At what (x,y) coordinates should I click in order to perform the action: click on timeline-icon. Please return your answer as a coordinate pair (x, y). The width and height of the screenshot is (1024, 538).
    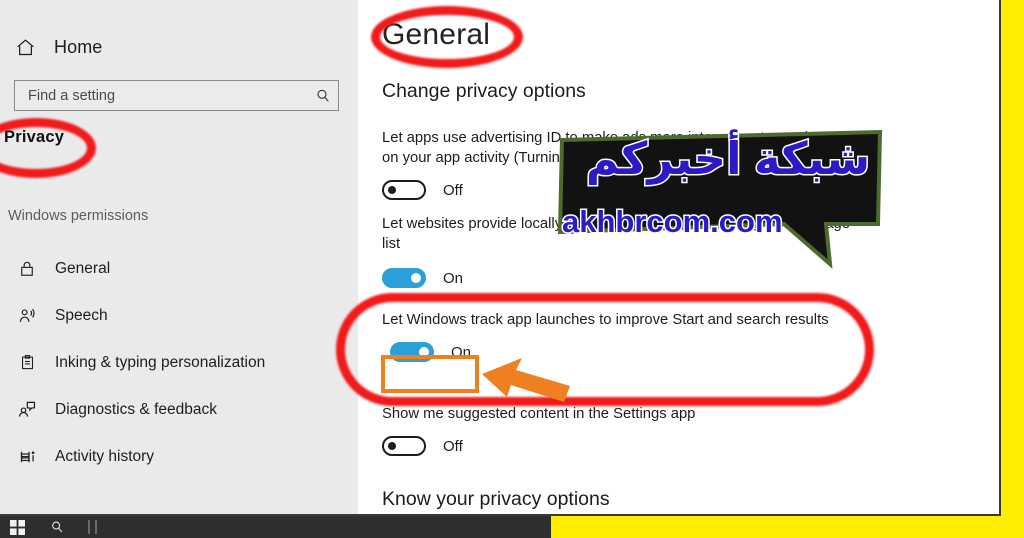
    Looking at the image, I should click on (27, 457).